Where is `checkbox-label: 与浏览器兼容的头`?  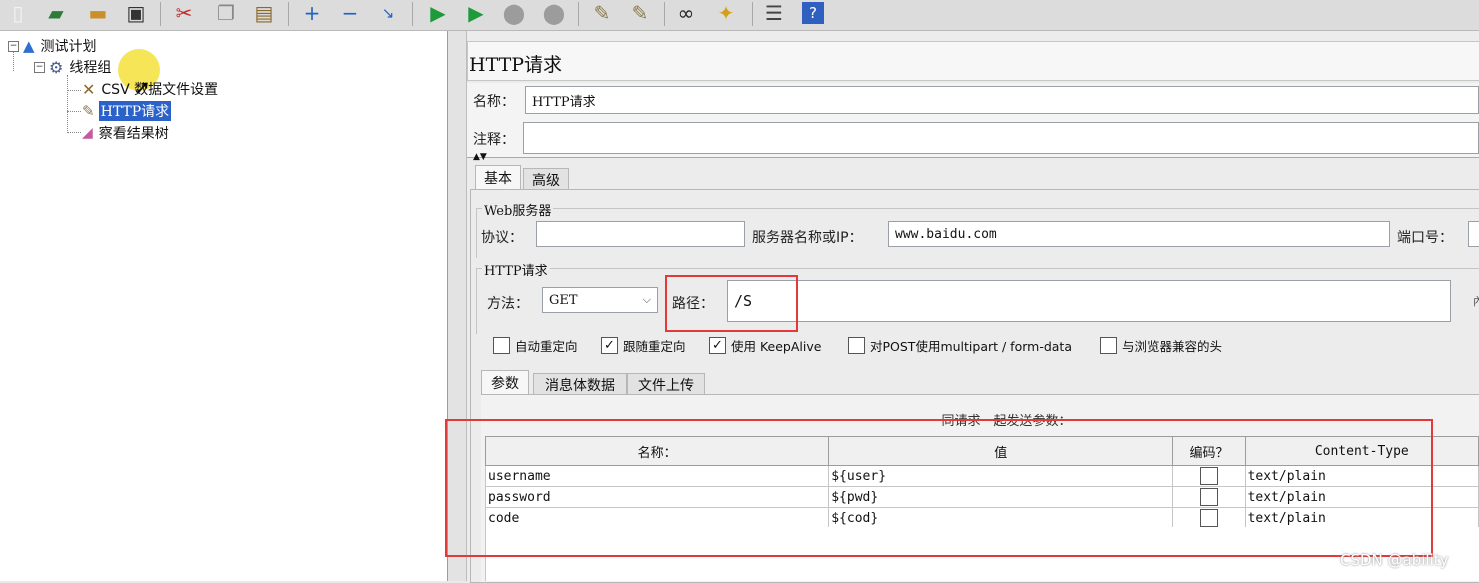 checkbox-label: 与浏览器兼容的头 is located at coordinates (1172, 346).